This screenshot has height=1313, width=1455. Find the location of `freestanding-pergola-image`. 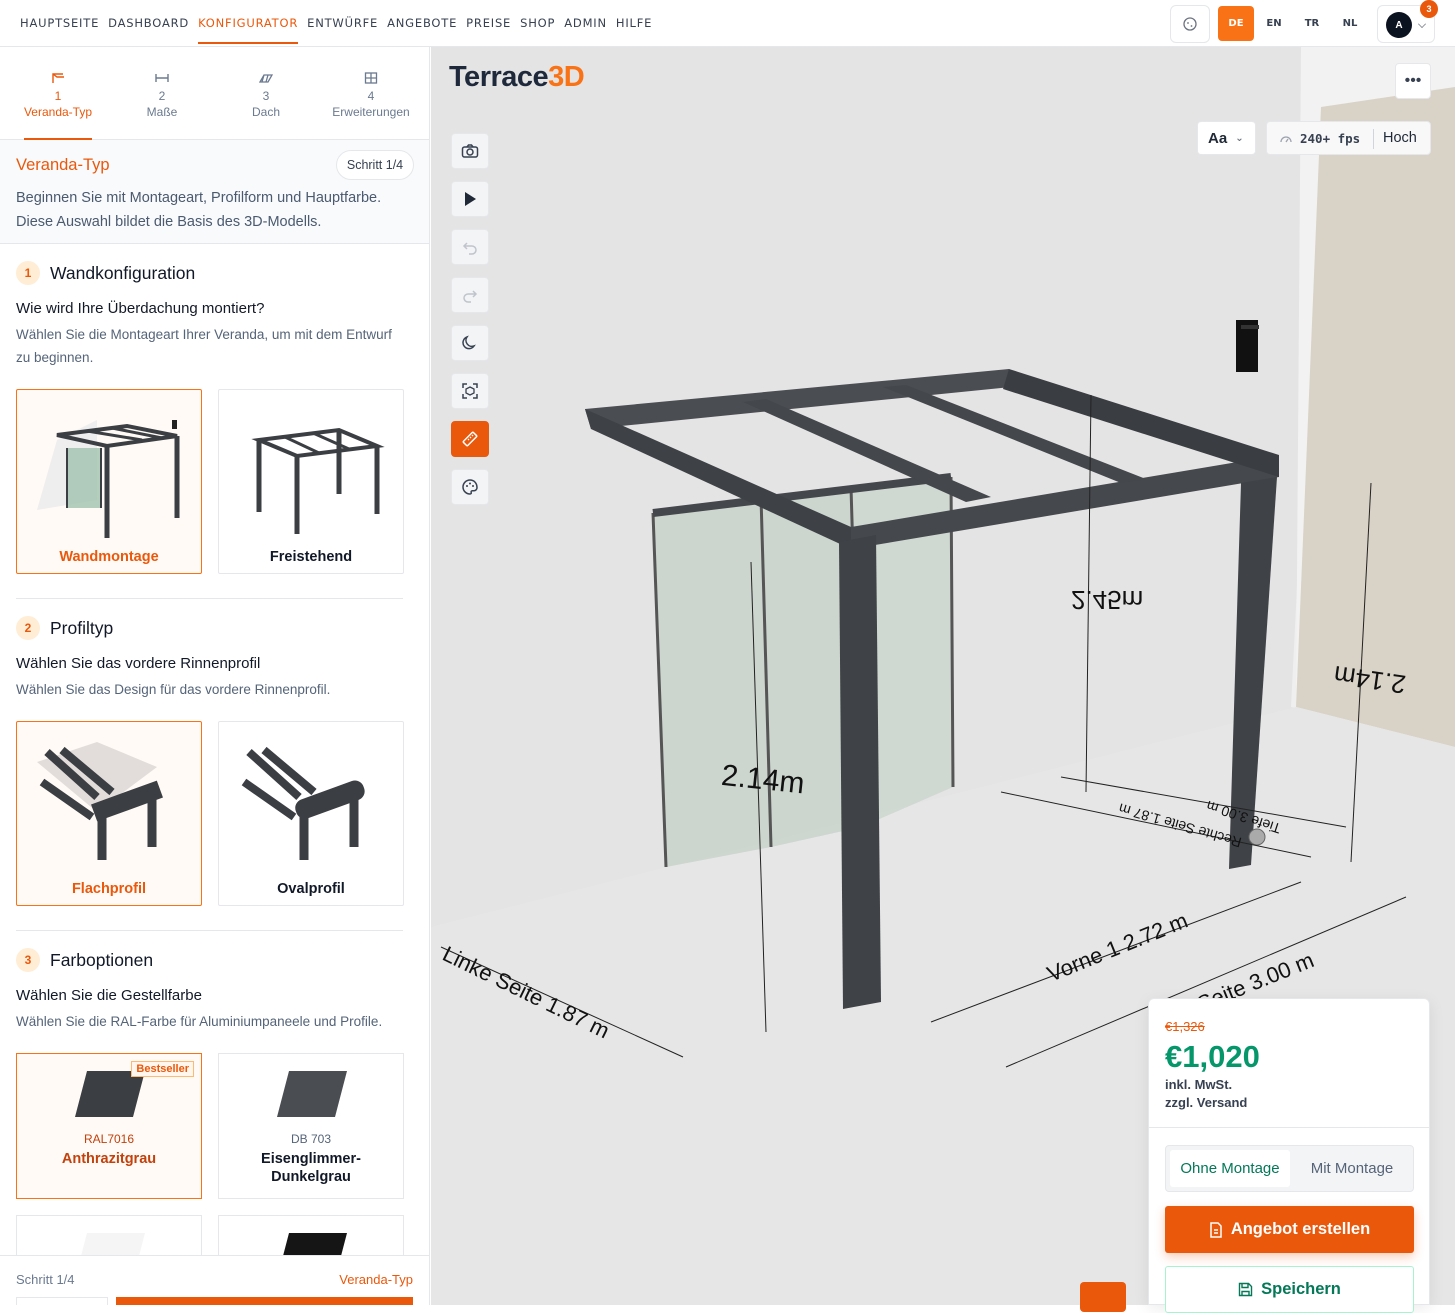

freestanding-pergola-image is located at coordinates (318, 480).